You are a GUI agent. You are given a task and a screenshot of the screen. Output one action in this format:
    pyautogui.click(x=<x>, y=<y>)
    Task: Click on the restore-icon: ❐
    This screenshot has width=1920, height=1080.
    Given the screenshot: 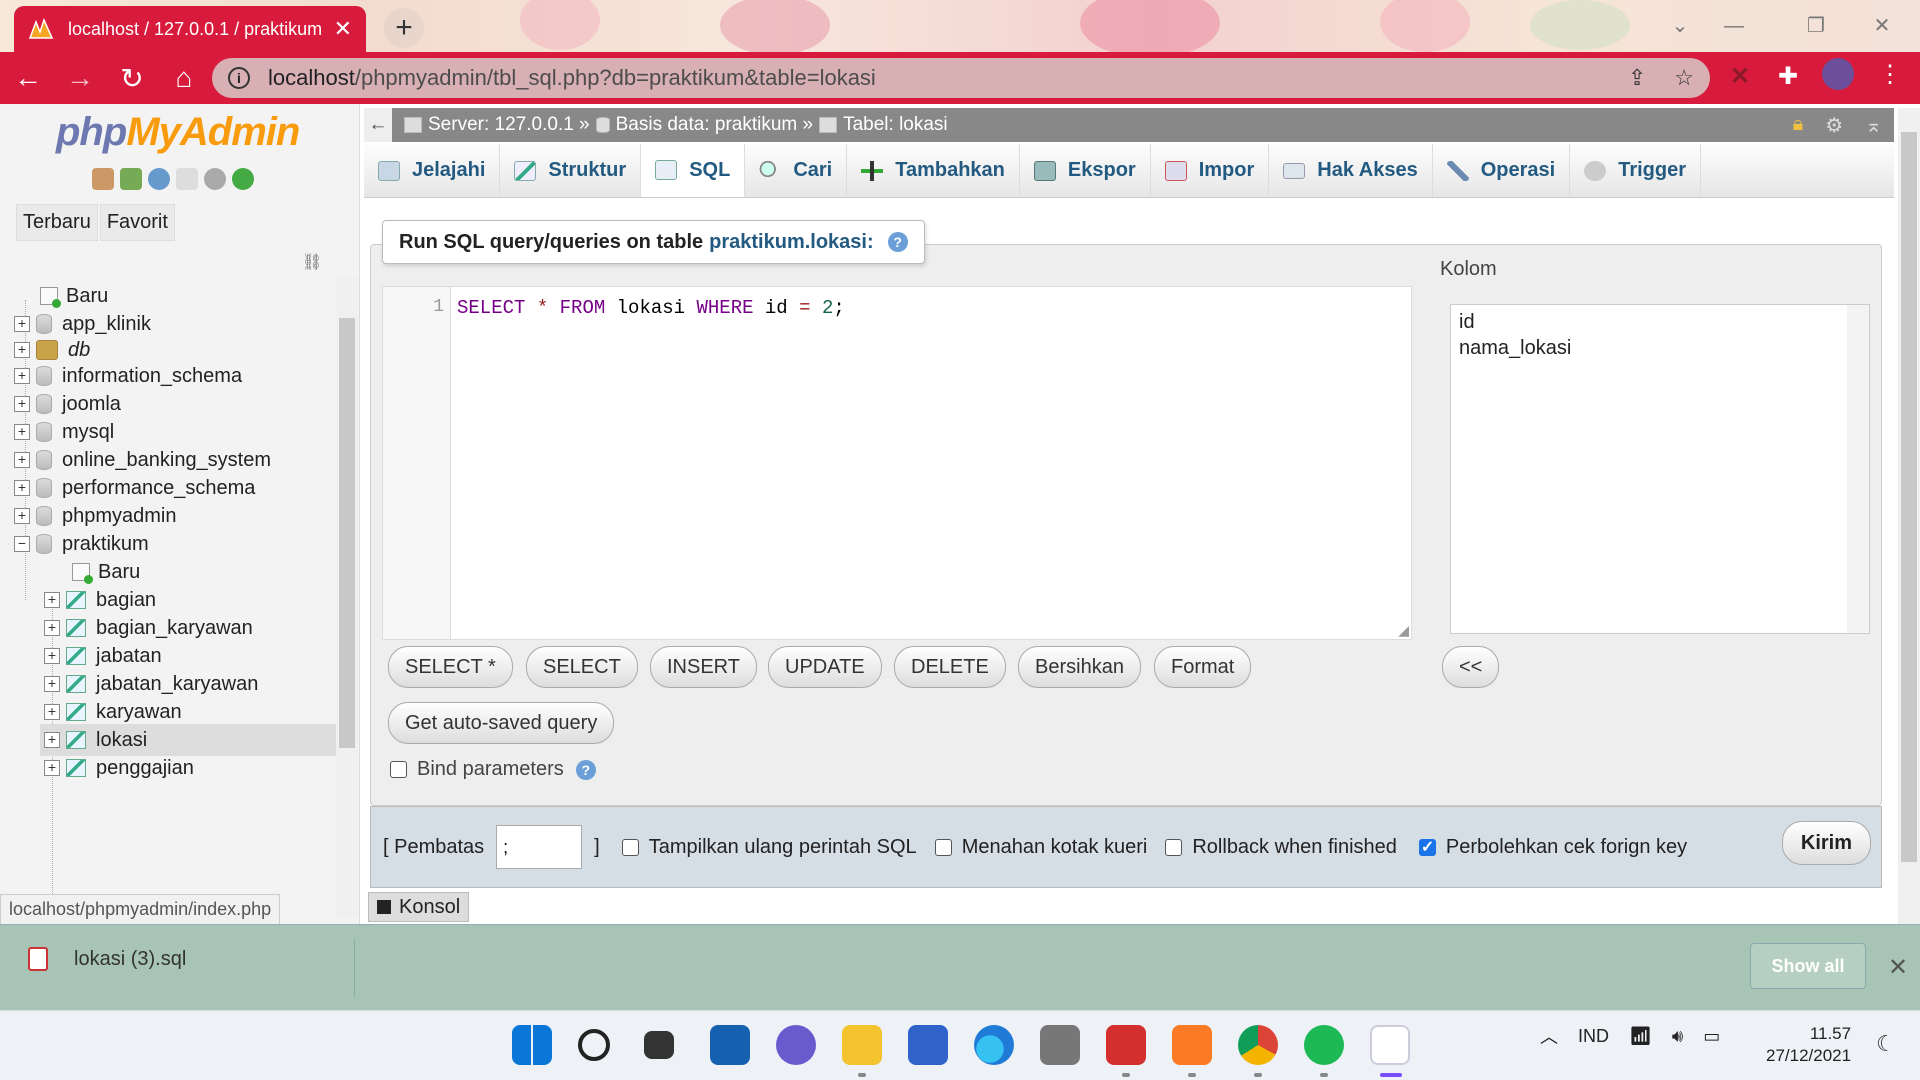 What is the action you would take?
    pyautogui.click(x=1816, y=26)
    